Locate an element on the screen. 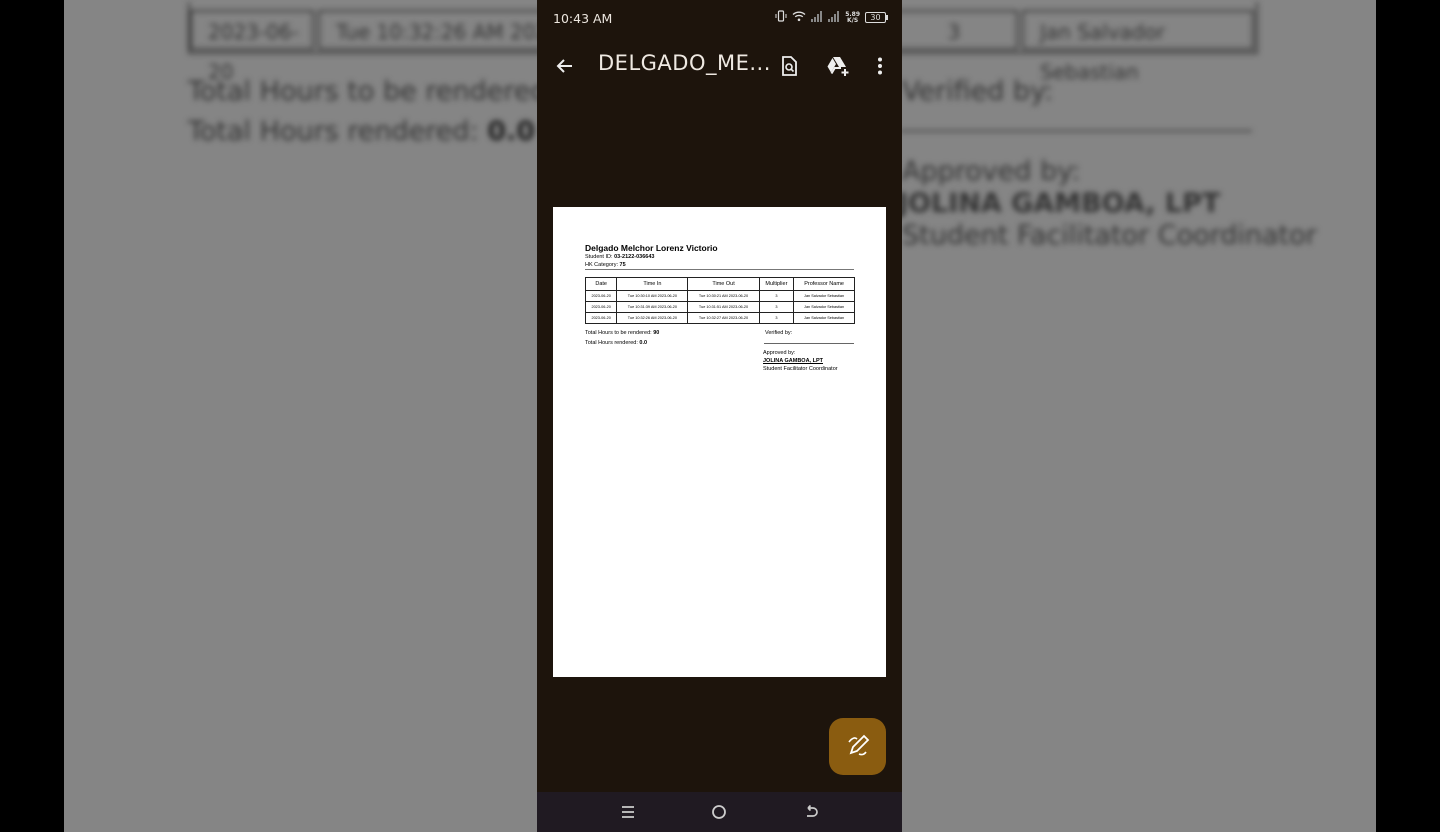  search-document-button is located at coordinates (789, 66).